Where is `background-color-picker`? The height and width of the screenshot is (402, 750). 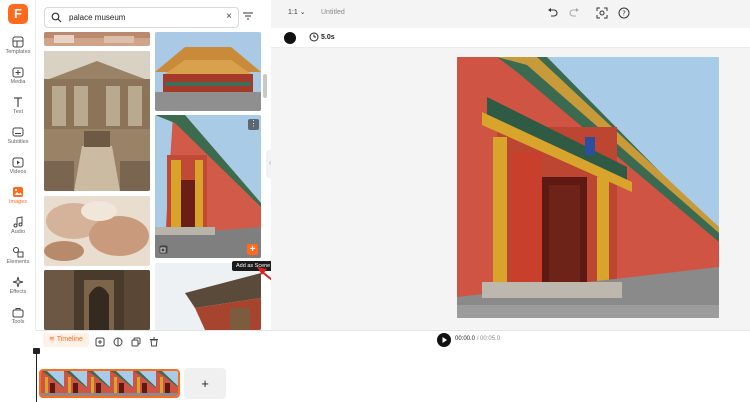 background-color-picker is located at coordinates (290, 38).